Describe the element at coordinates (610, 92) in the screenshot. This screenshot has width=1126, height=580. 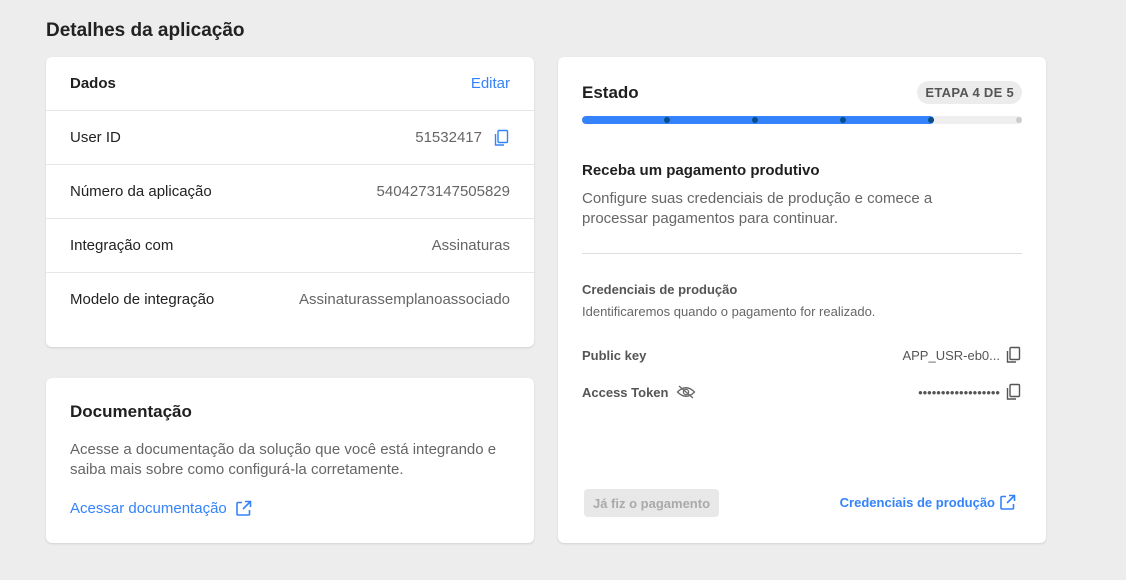
I see `estado-title: Estado` at that location.